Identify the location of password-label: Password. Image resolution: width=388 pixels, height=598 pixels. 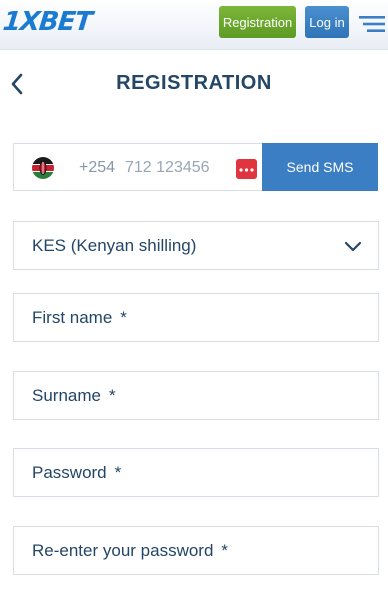
(69, 472).